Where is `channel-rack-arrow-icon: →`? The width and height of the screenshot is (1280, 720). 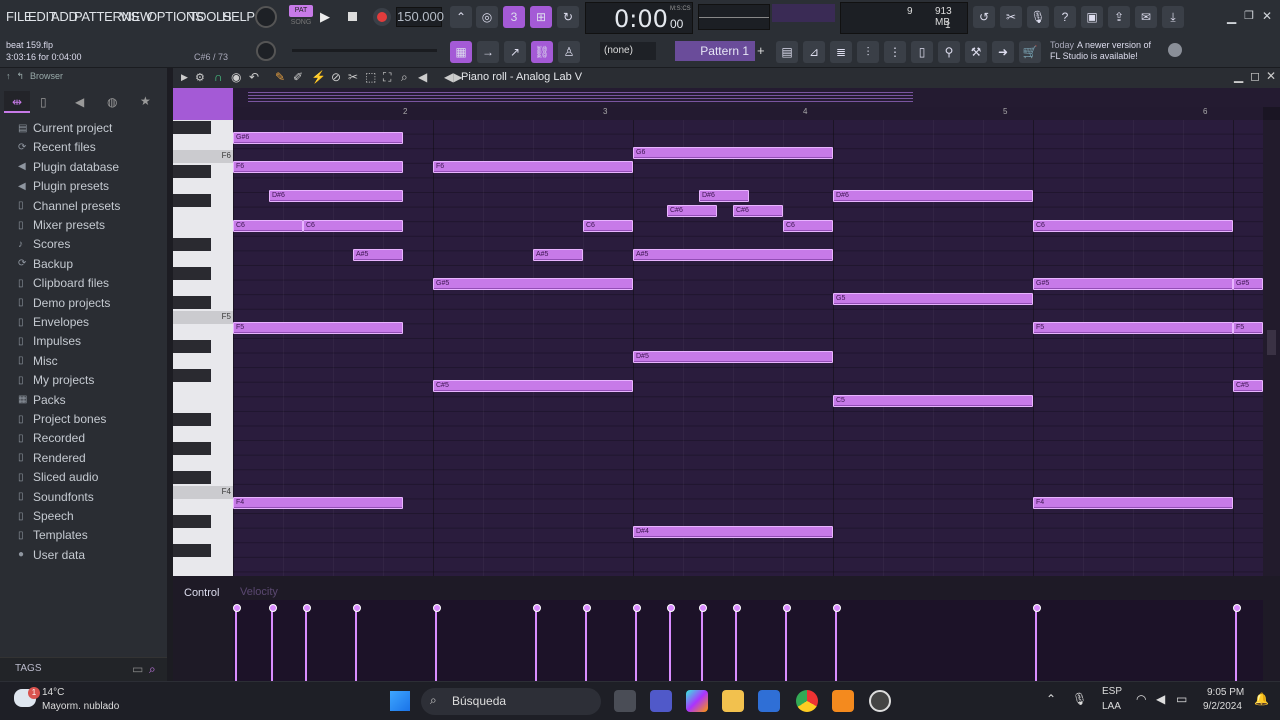 channel-rack-arrow-icon: → is located at coordinates (488, 52).